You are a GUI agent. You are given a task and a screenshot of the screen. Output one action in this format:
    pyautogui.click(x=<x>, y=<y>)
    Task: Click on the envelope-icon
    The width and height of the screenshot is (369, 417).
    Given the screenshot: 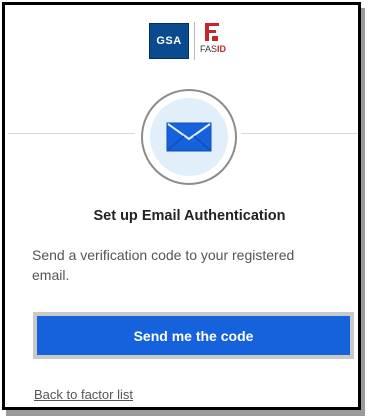 What is the action you would take?
    pyautogui.click(x=189, y=137)
    